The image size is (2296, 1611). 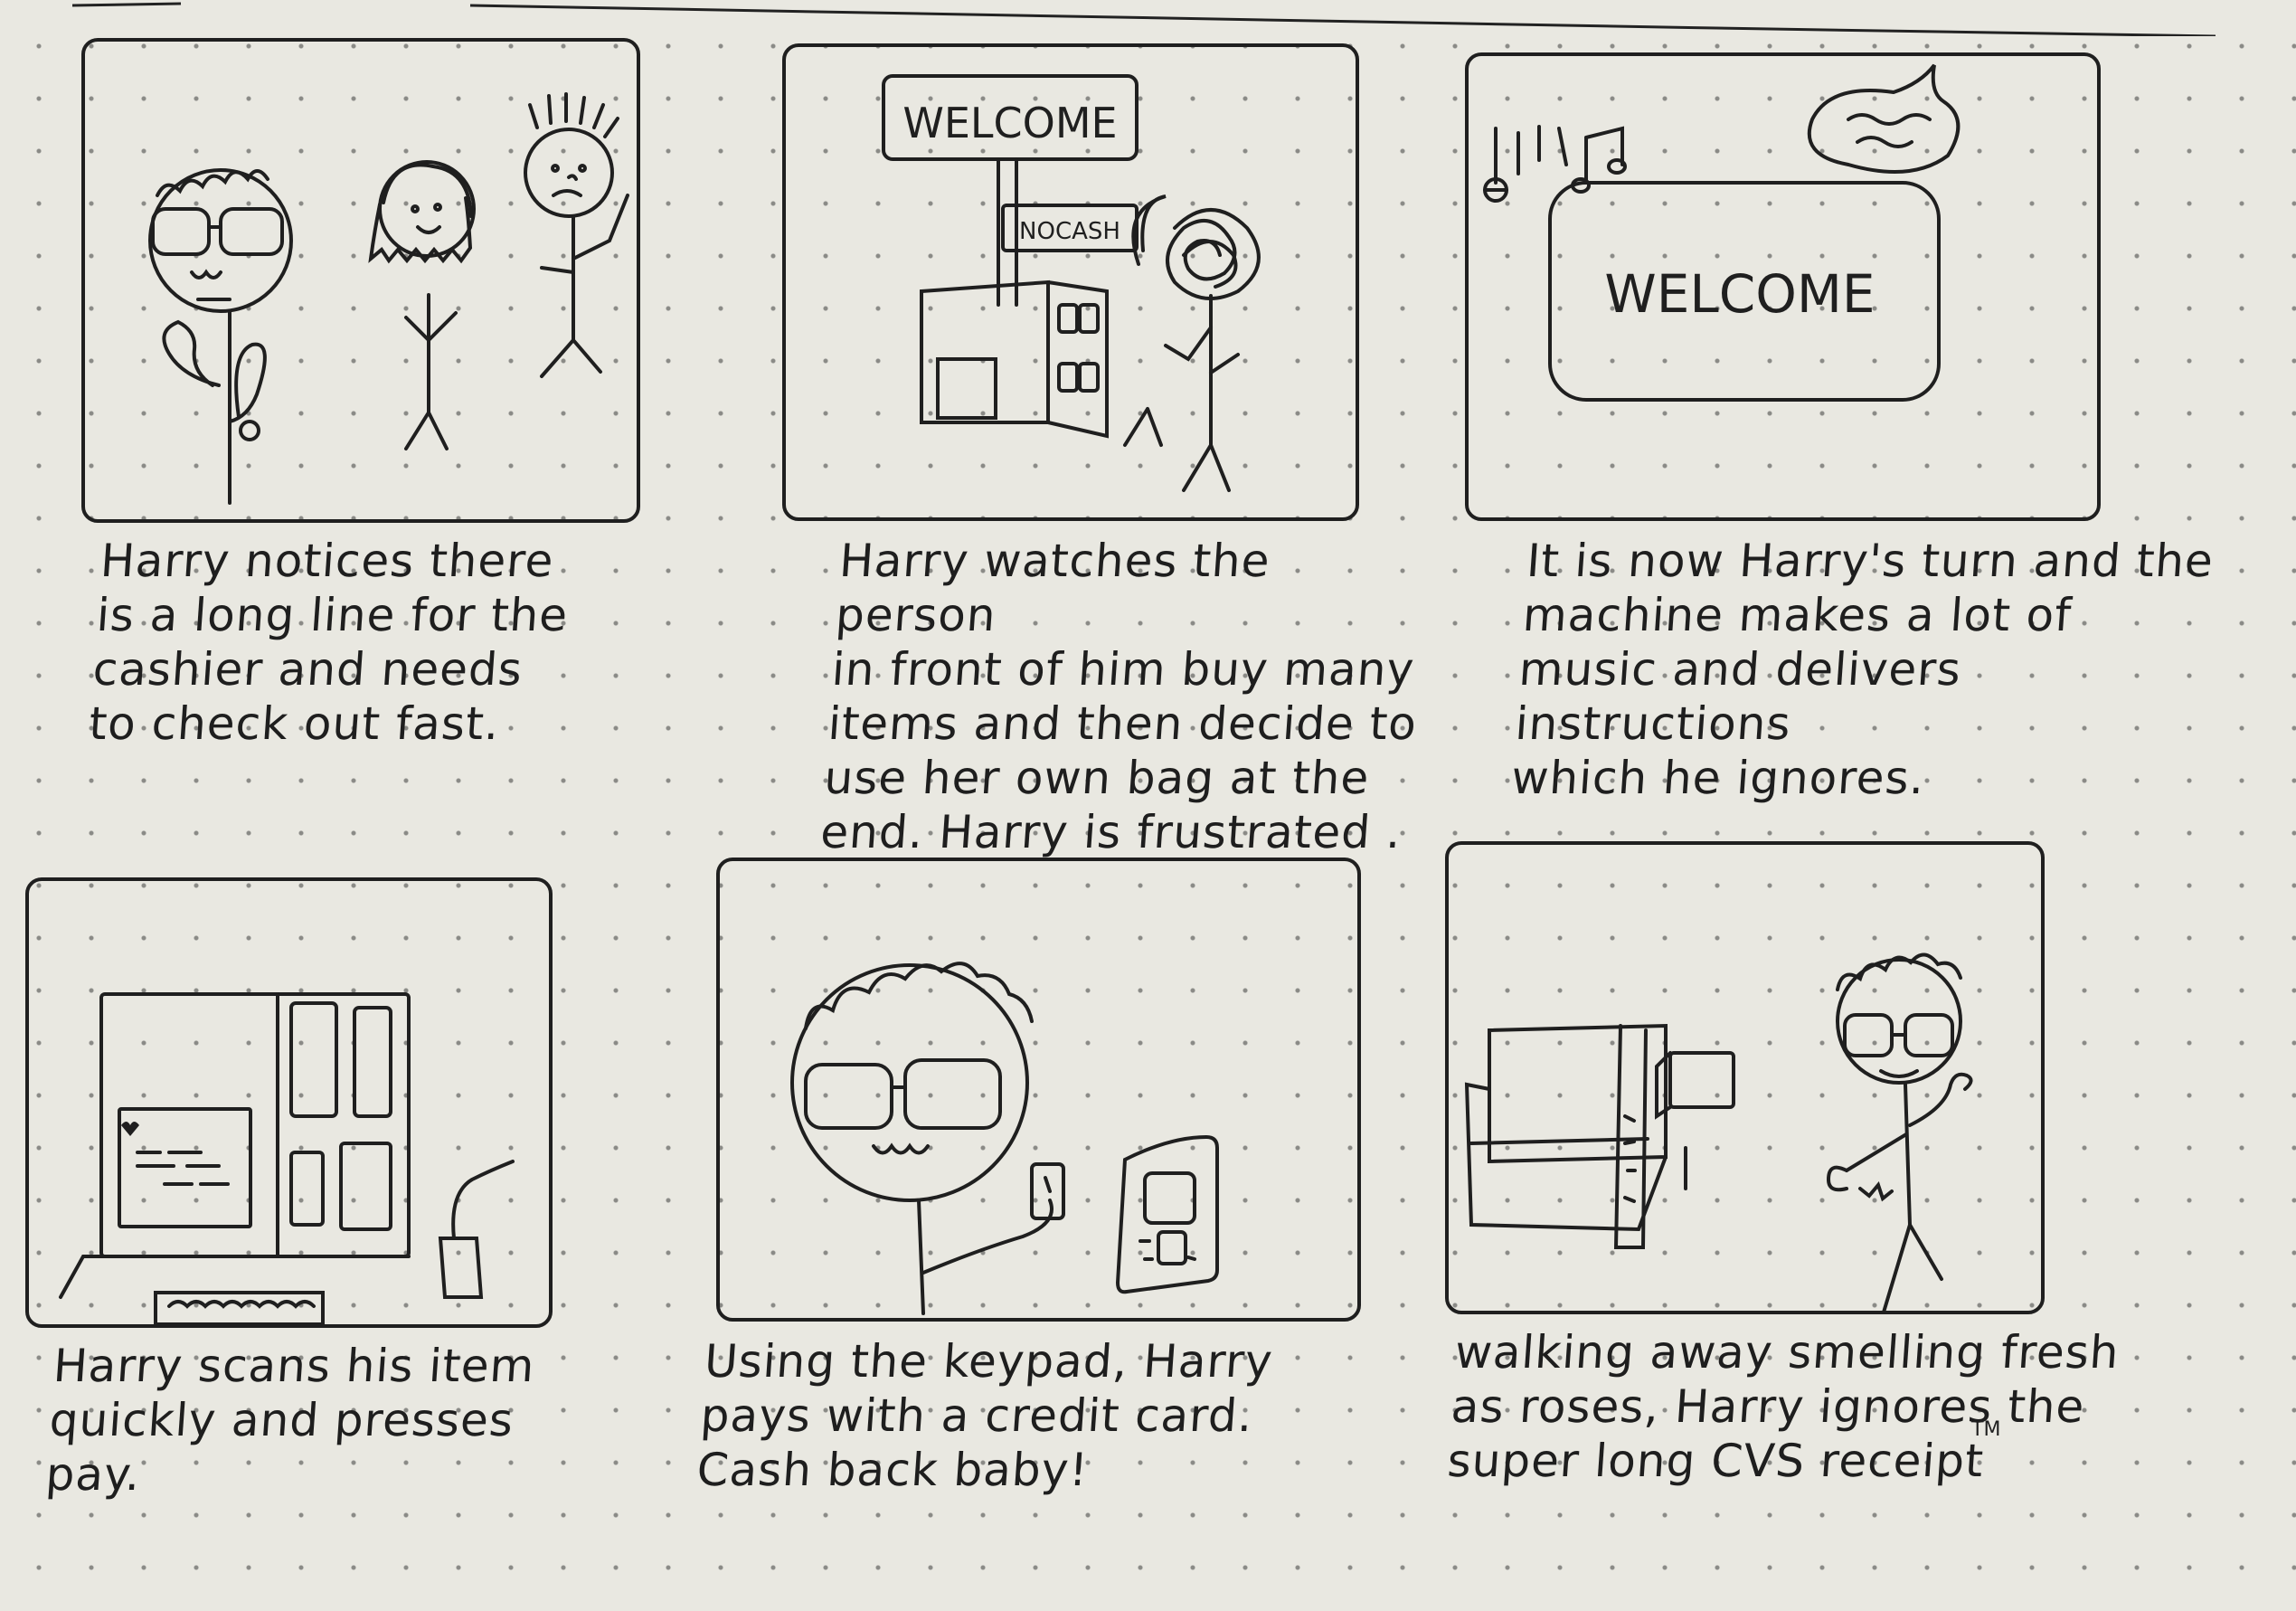 I want to click on credit-card-icon, so click(x=1047, y=1191).